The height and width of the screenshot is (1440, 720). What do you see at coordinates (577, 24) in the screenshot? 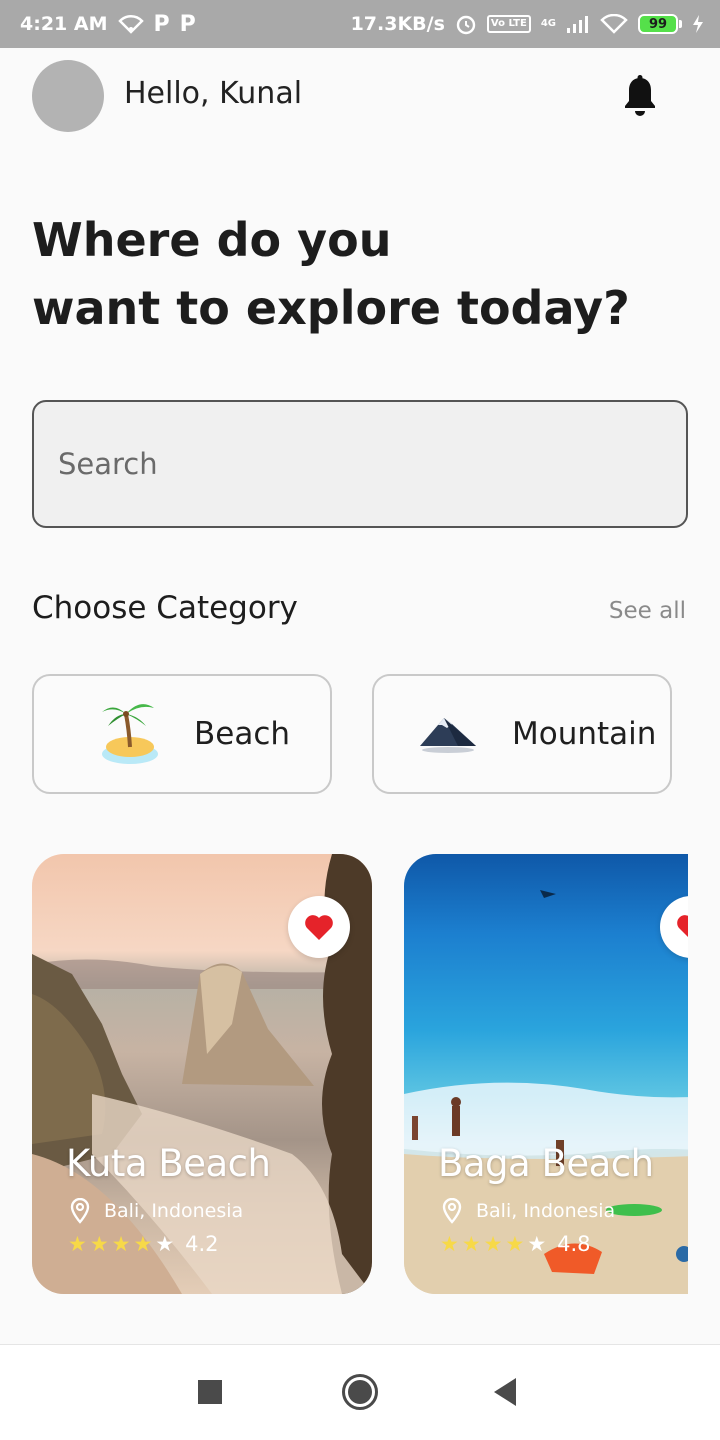
I see `signal-icon` at bounding box center [577, 24].